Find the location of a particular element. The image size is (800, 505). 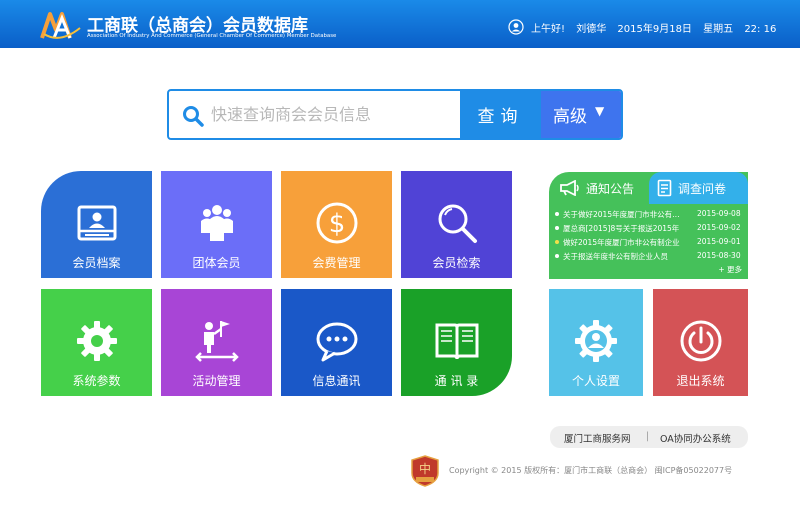

advanced-search-button: 高级 ▼ is located at coordinates (581, 114).